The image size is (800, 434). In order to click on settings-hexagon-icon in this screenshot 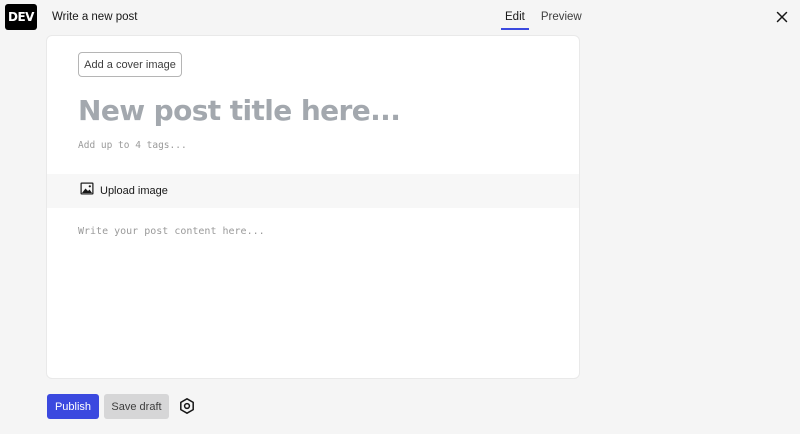, I will do `click(187, 406)`.